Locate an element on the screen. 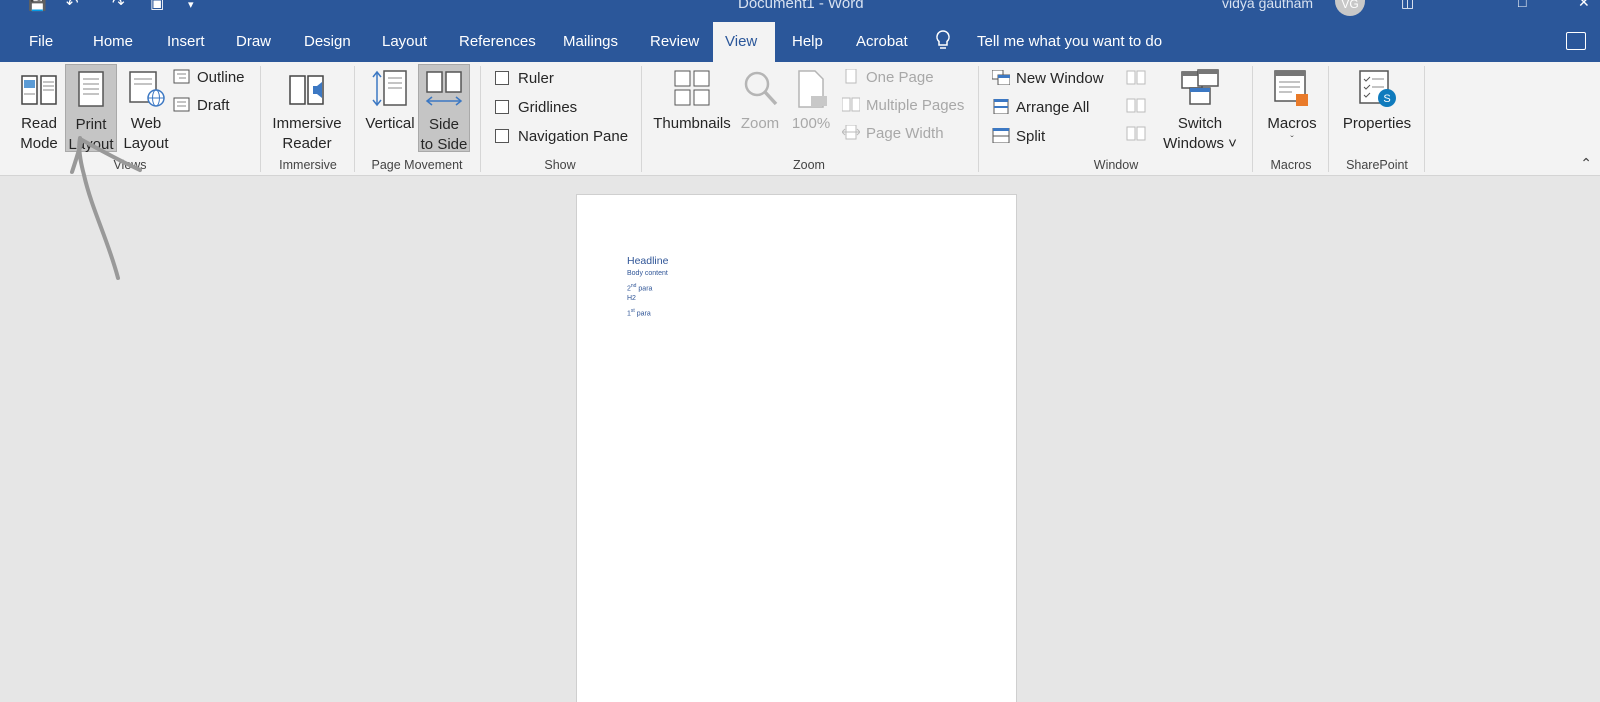 This screenshot has width=1600, height=702. maximize-icon: □ is located at coordinates (1522, 5).